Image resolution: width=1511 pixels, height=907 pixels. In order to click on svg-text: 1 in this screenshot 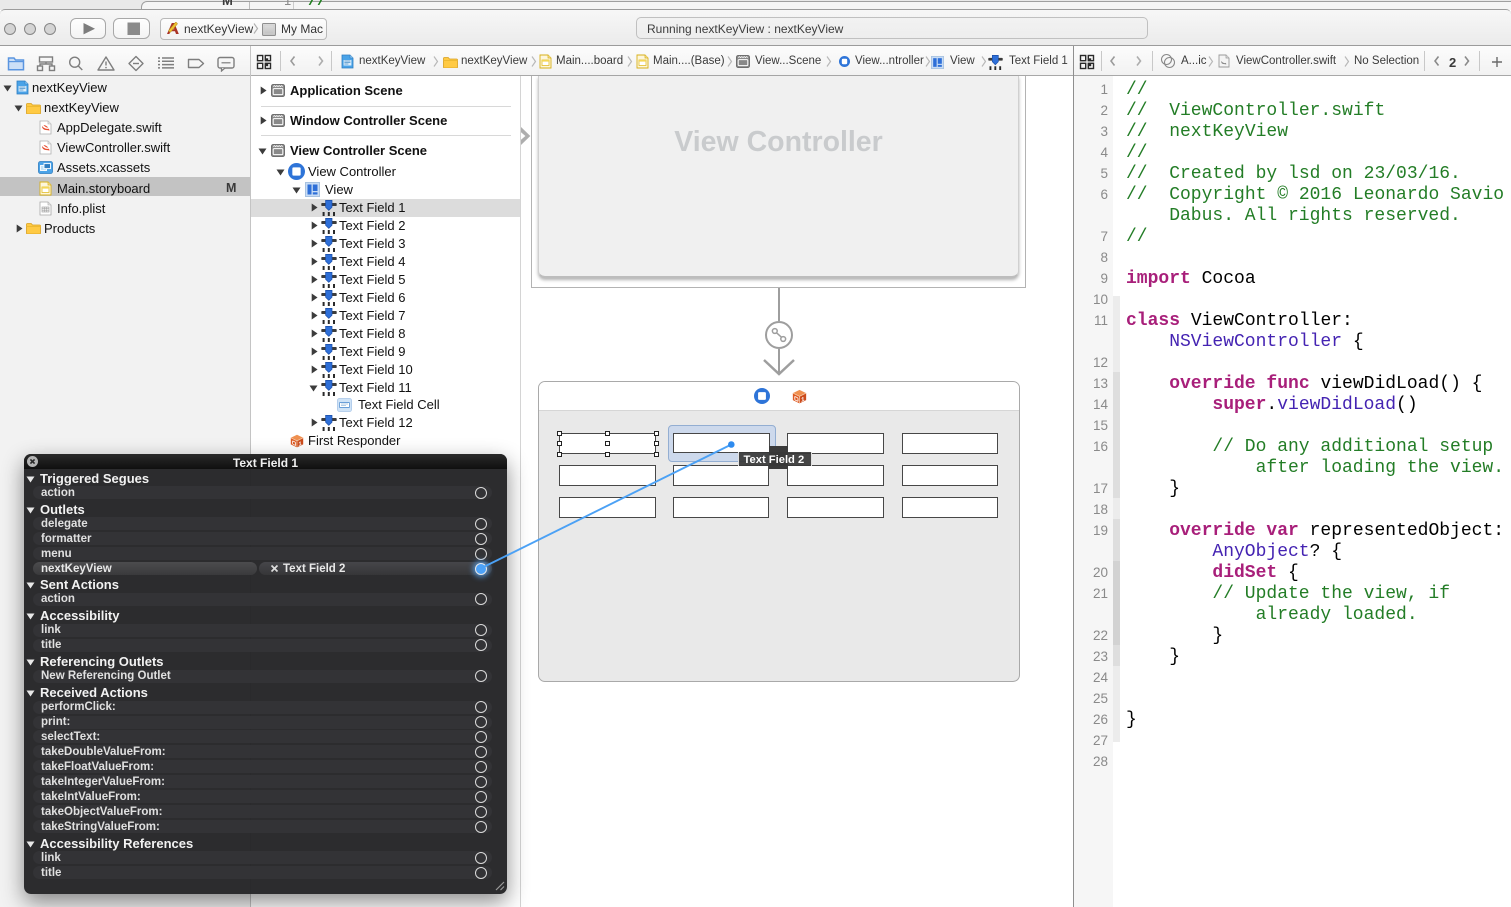, I will do `click(803, 399)`.